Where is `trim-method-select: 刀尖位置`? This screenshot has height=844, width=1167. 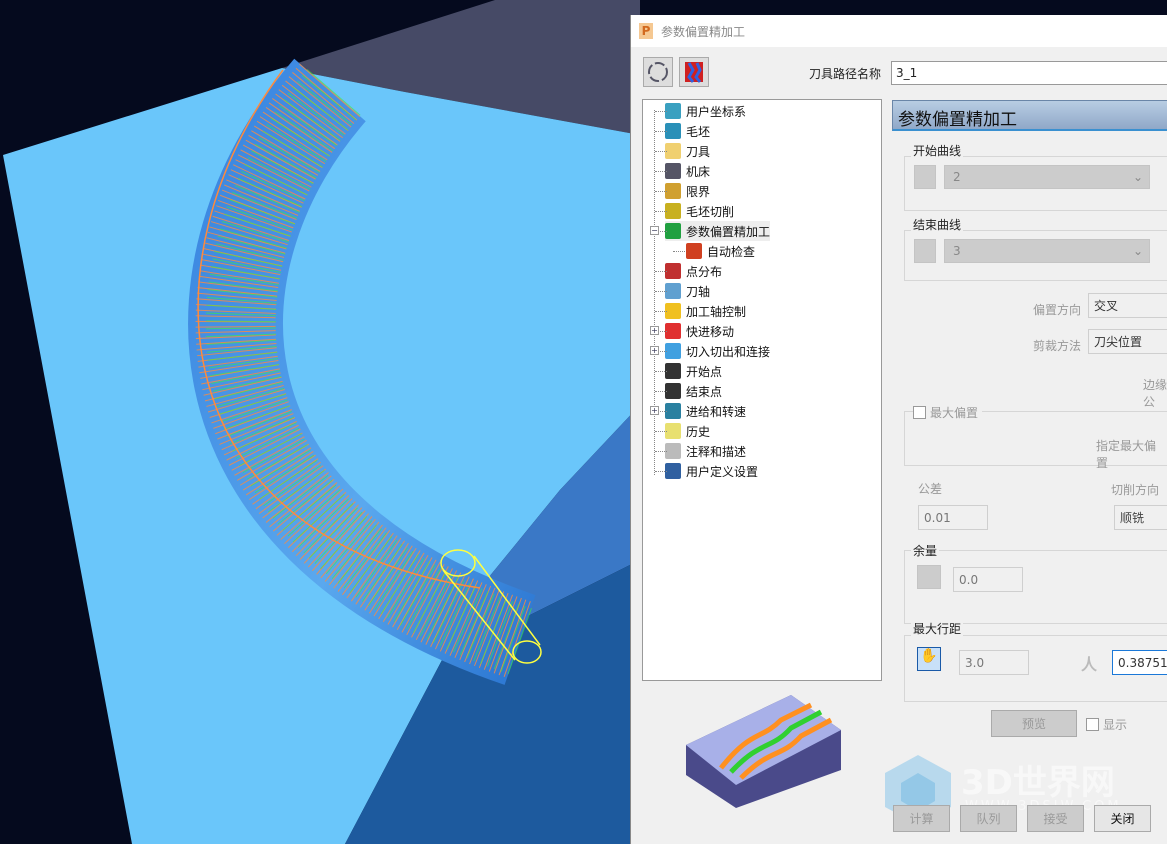
trim-method-select: 刀尖位置 is located at coordinates (1127, 341).